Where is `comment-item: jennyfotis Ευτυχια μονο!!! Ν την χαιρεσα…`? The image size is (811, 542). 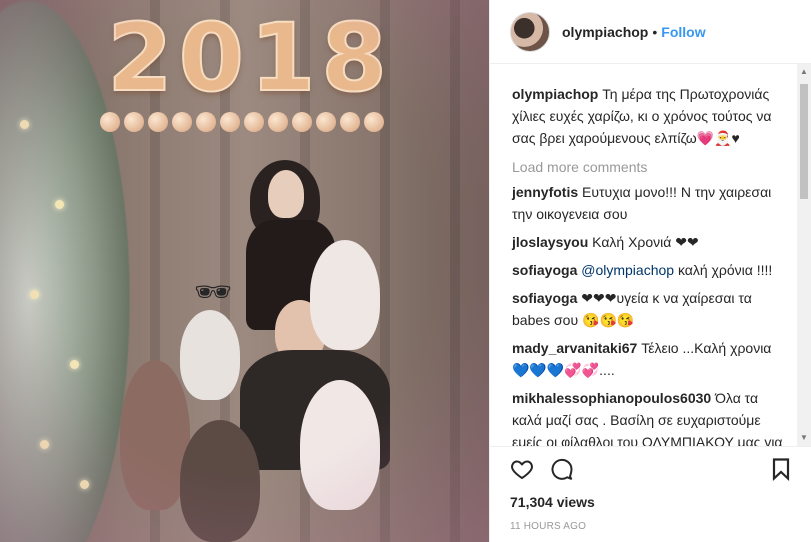
comment-item: jennyfotis Ευτυχια μονο!!! Ν την χαιρεσα… is located at coordinates (648, 203).